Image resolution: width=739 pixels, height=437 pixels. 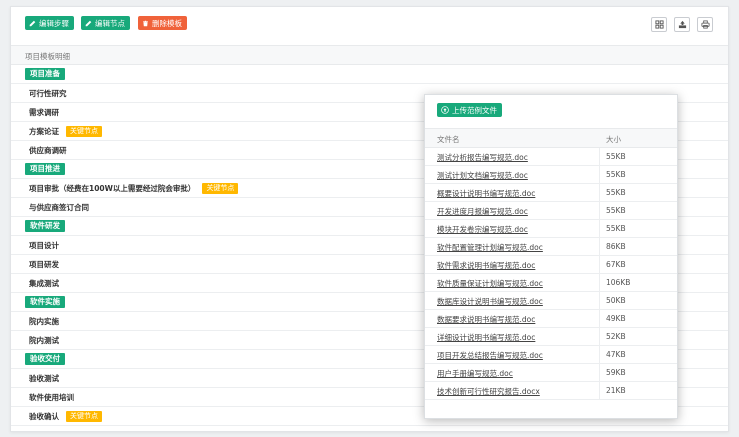 I want to click on file-name-link: 概要设计说明书编写规范.doc, so click(x=486, y=193).